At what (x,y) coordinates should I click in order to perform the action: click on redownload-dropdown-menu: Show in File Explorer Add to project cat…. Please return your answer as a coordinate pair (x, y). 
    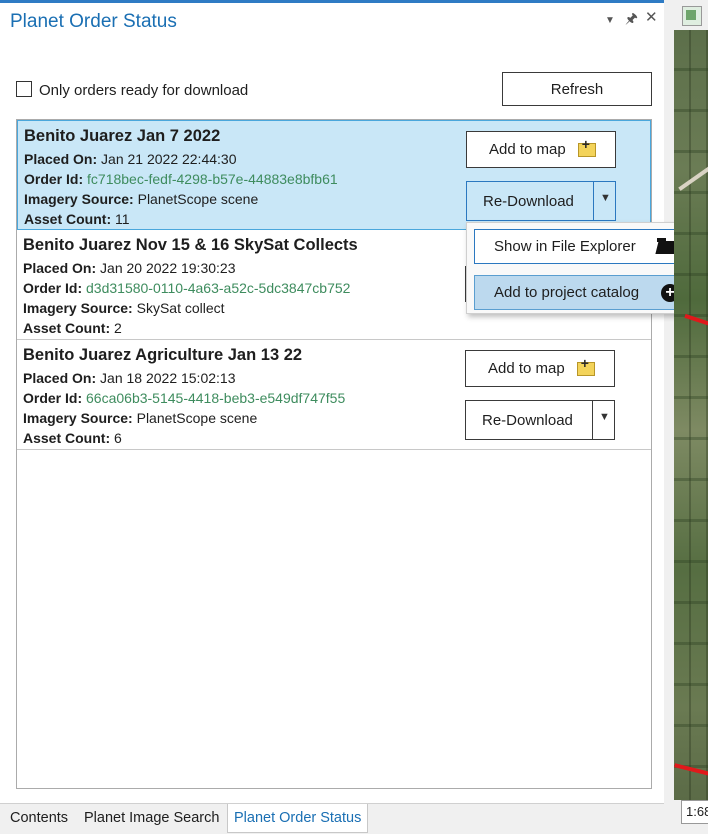
    Looking at the image, I should click on (584, 268).